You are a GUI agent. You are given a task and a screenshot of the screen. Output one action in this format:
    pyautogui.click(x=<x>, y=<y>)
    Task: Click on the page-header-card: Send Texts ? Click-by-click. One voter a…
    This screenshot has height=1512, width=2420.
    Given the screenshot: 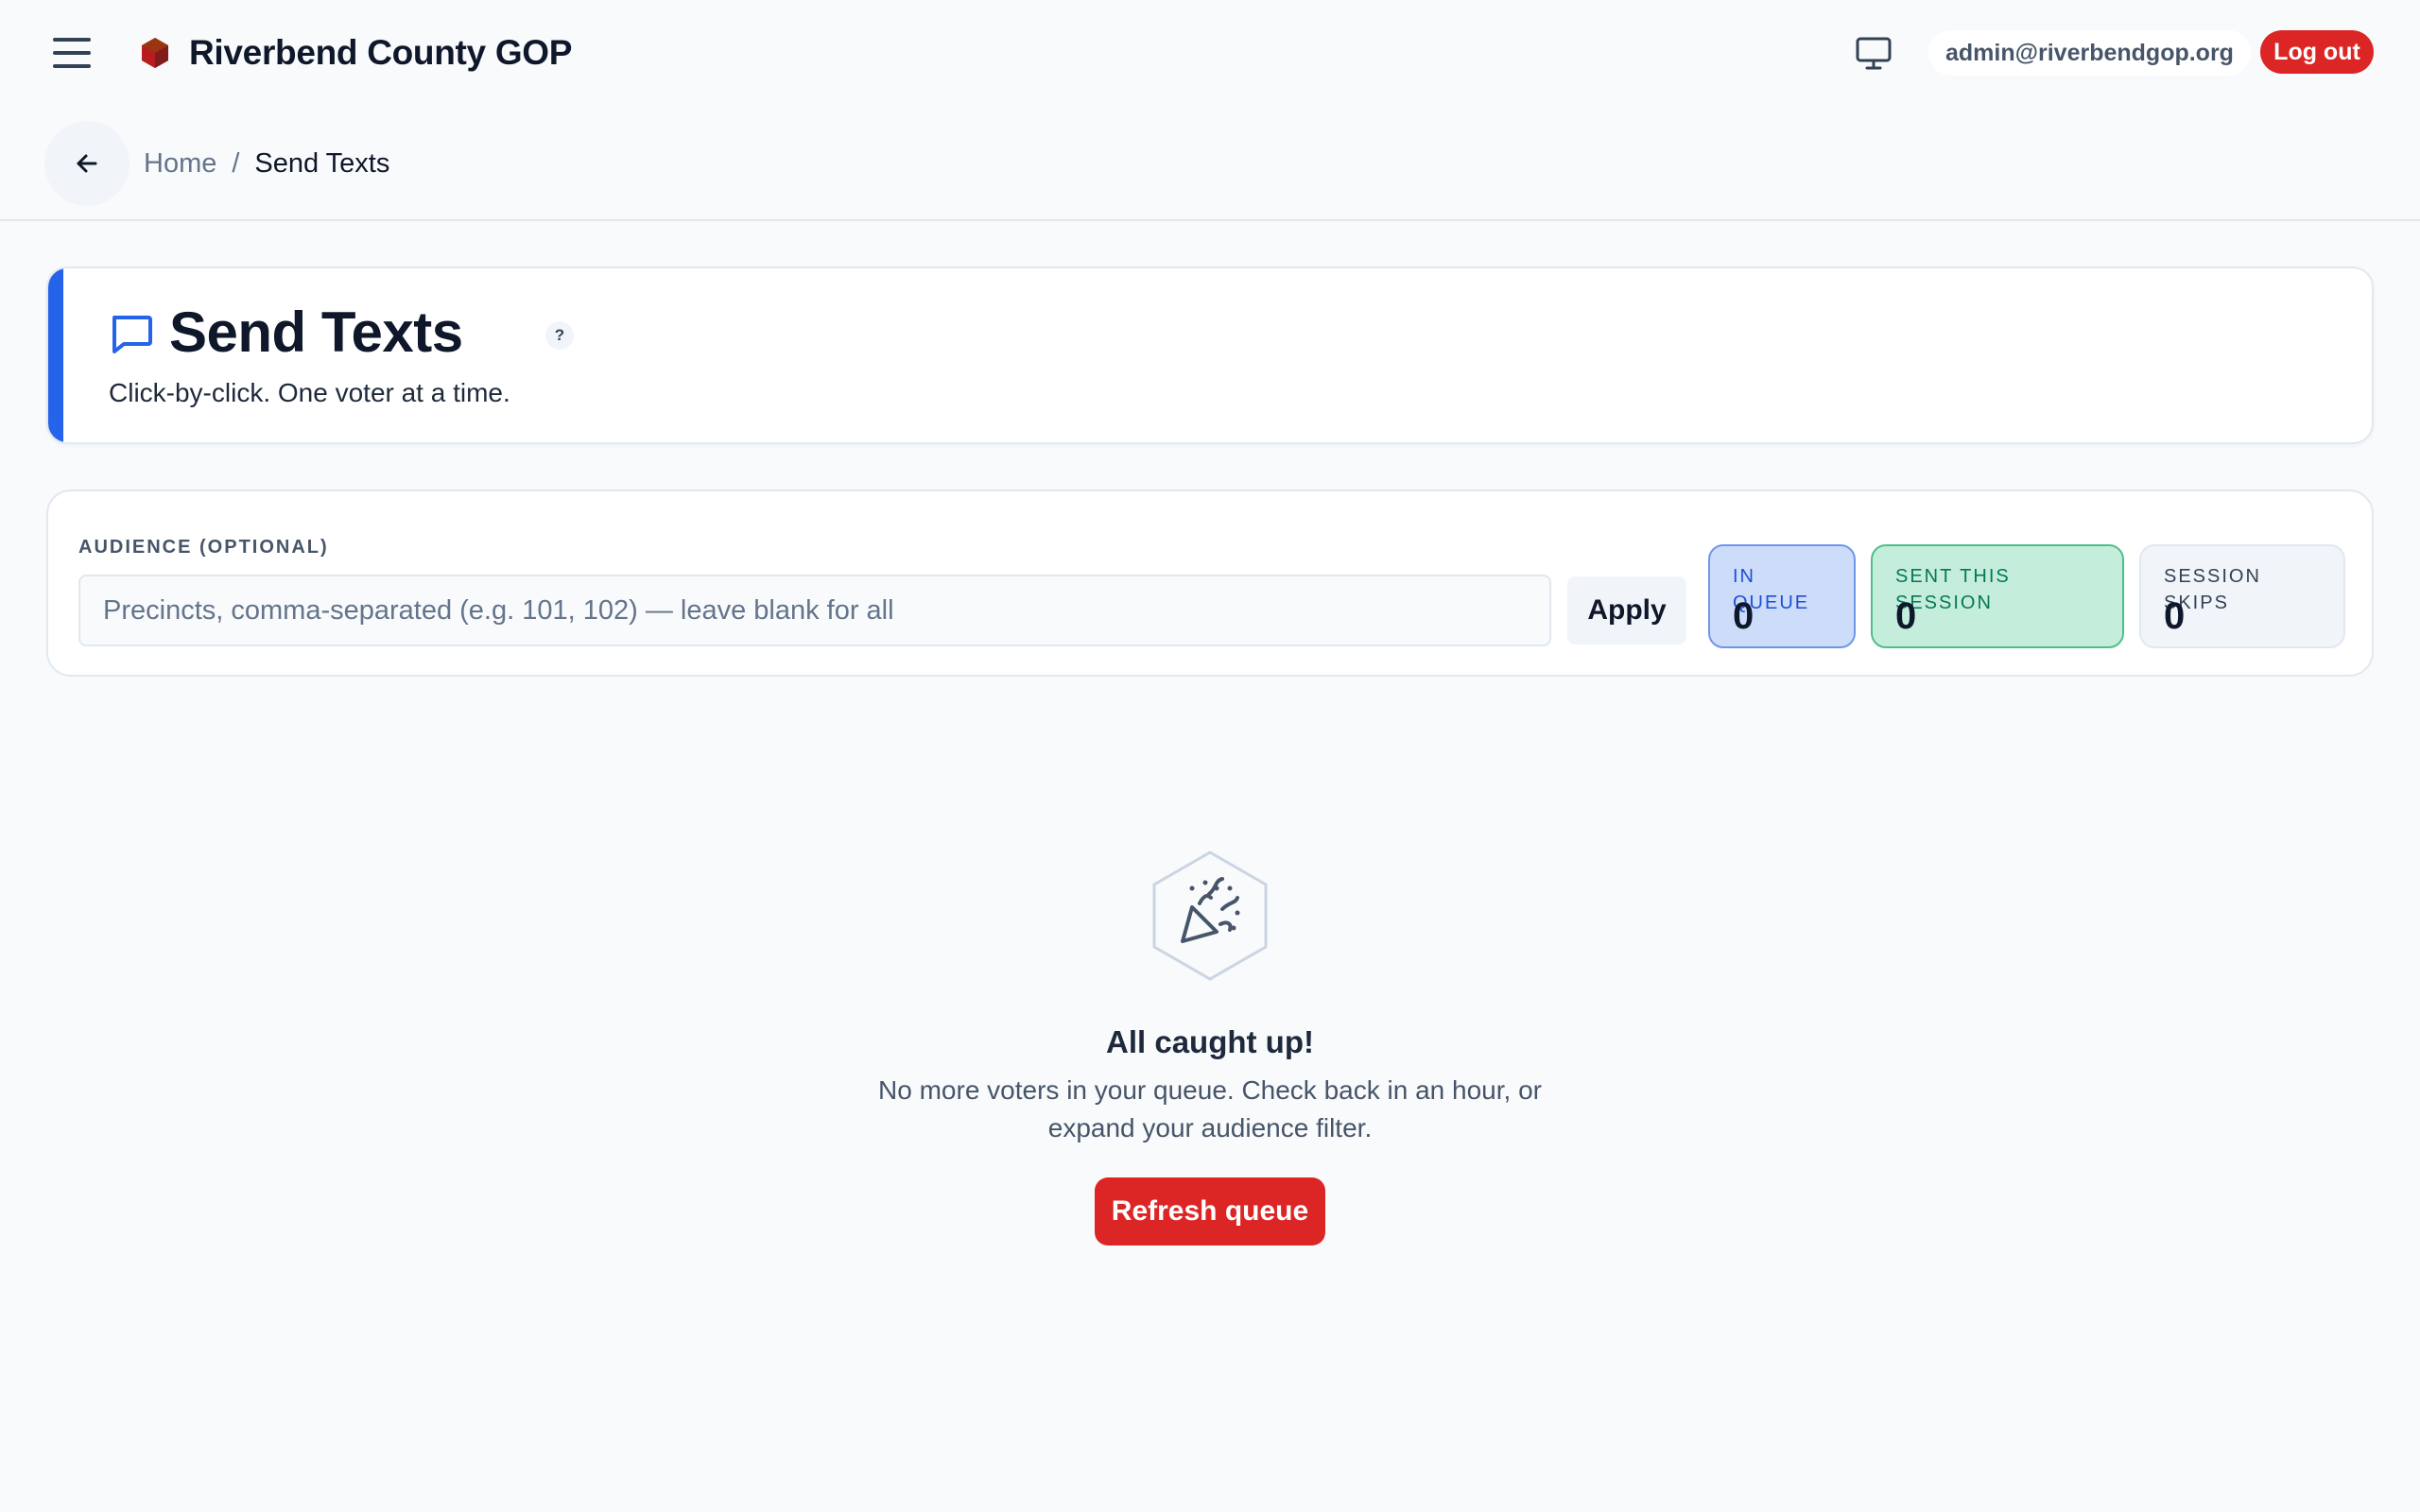 What is the action you would take?
    pyautogui.click(x=1210, y=355)
    